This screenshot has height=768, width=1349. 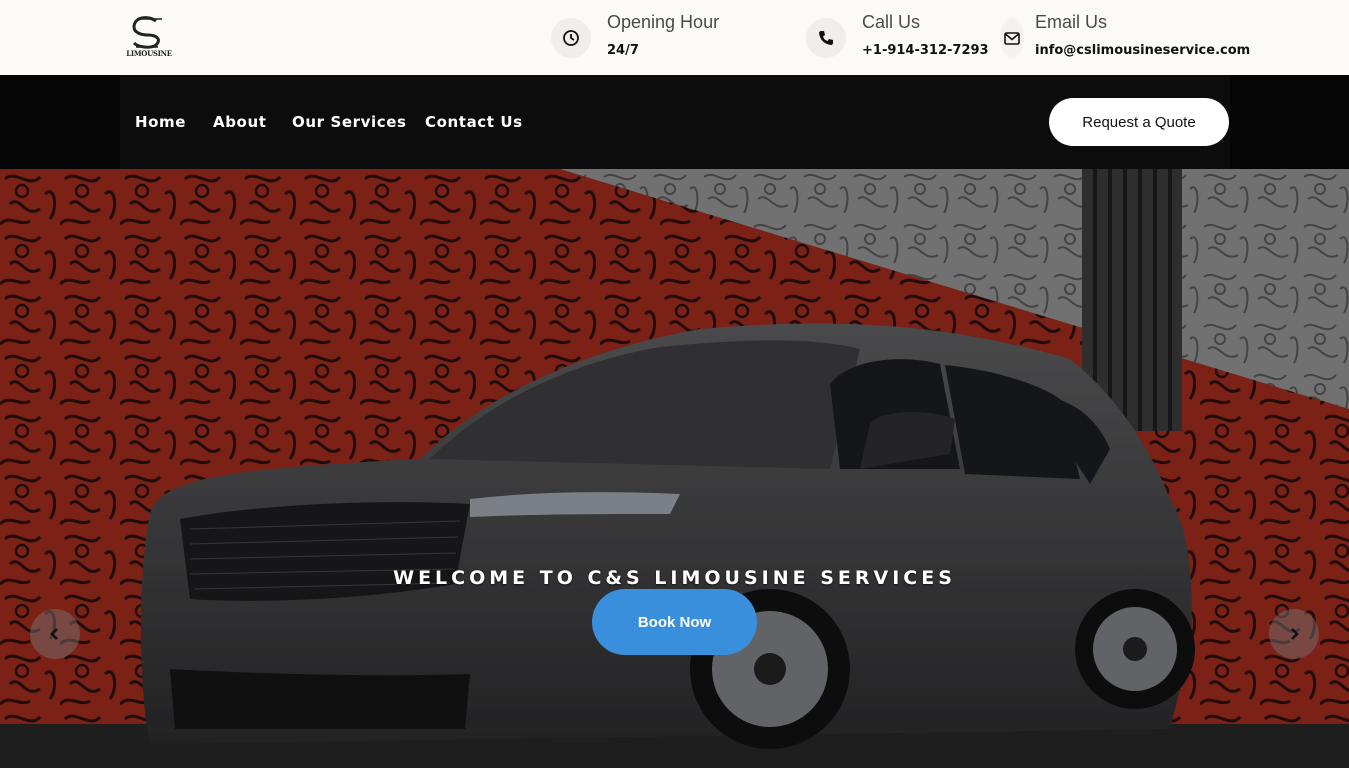 What do you see at coordinates (1071, 22) in the screenshot?
I see `email-us-title: Email Us` at bounding box center [1071, 22].